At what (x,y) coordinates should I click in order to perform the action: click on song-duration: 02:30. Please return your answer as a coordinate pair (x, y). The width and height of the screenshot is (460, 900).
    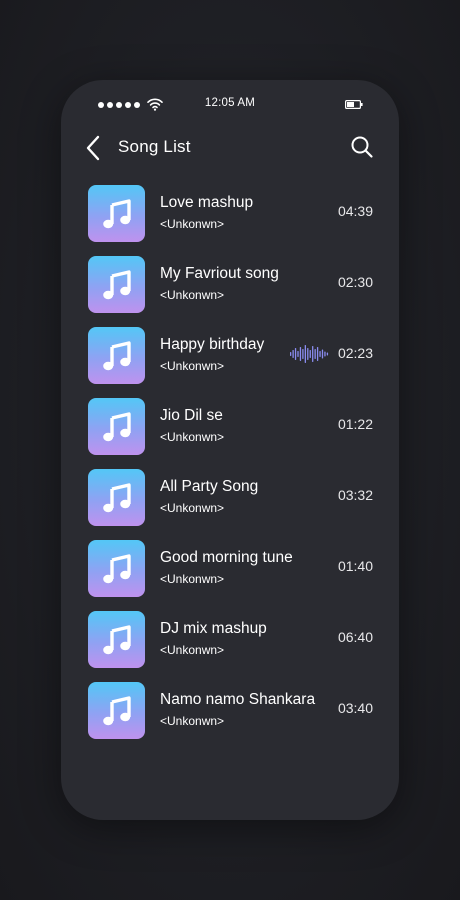
    Looking at the image, I should click on (355, 282).